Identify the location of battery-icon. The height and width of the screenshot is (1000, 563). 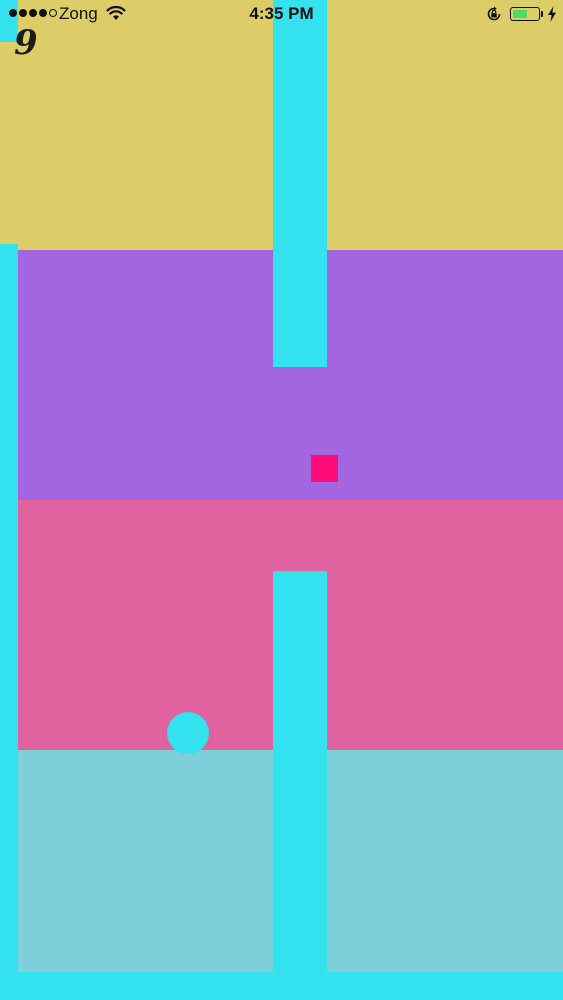
(525, 14).